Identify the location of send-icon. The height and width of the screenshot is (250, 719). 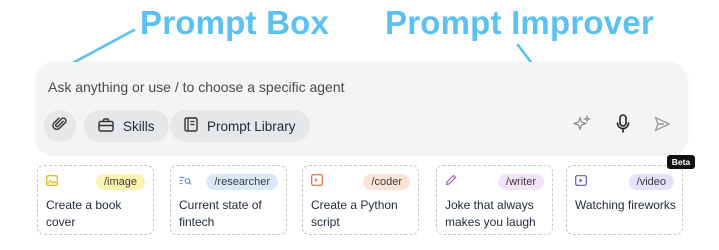
(662, 126).